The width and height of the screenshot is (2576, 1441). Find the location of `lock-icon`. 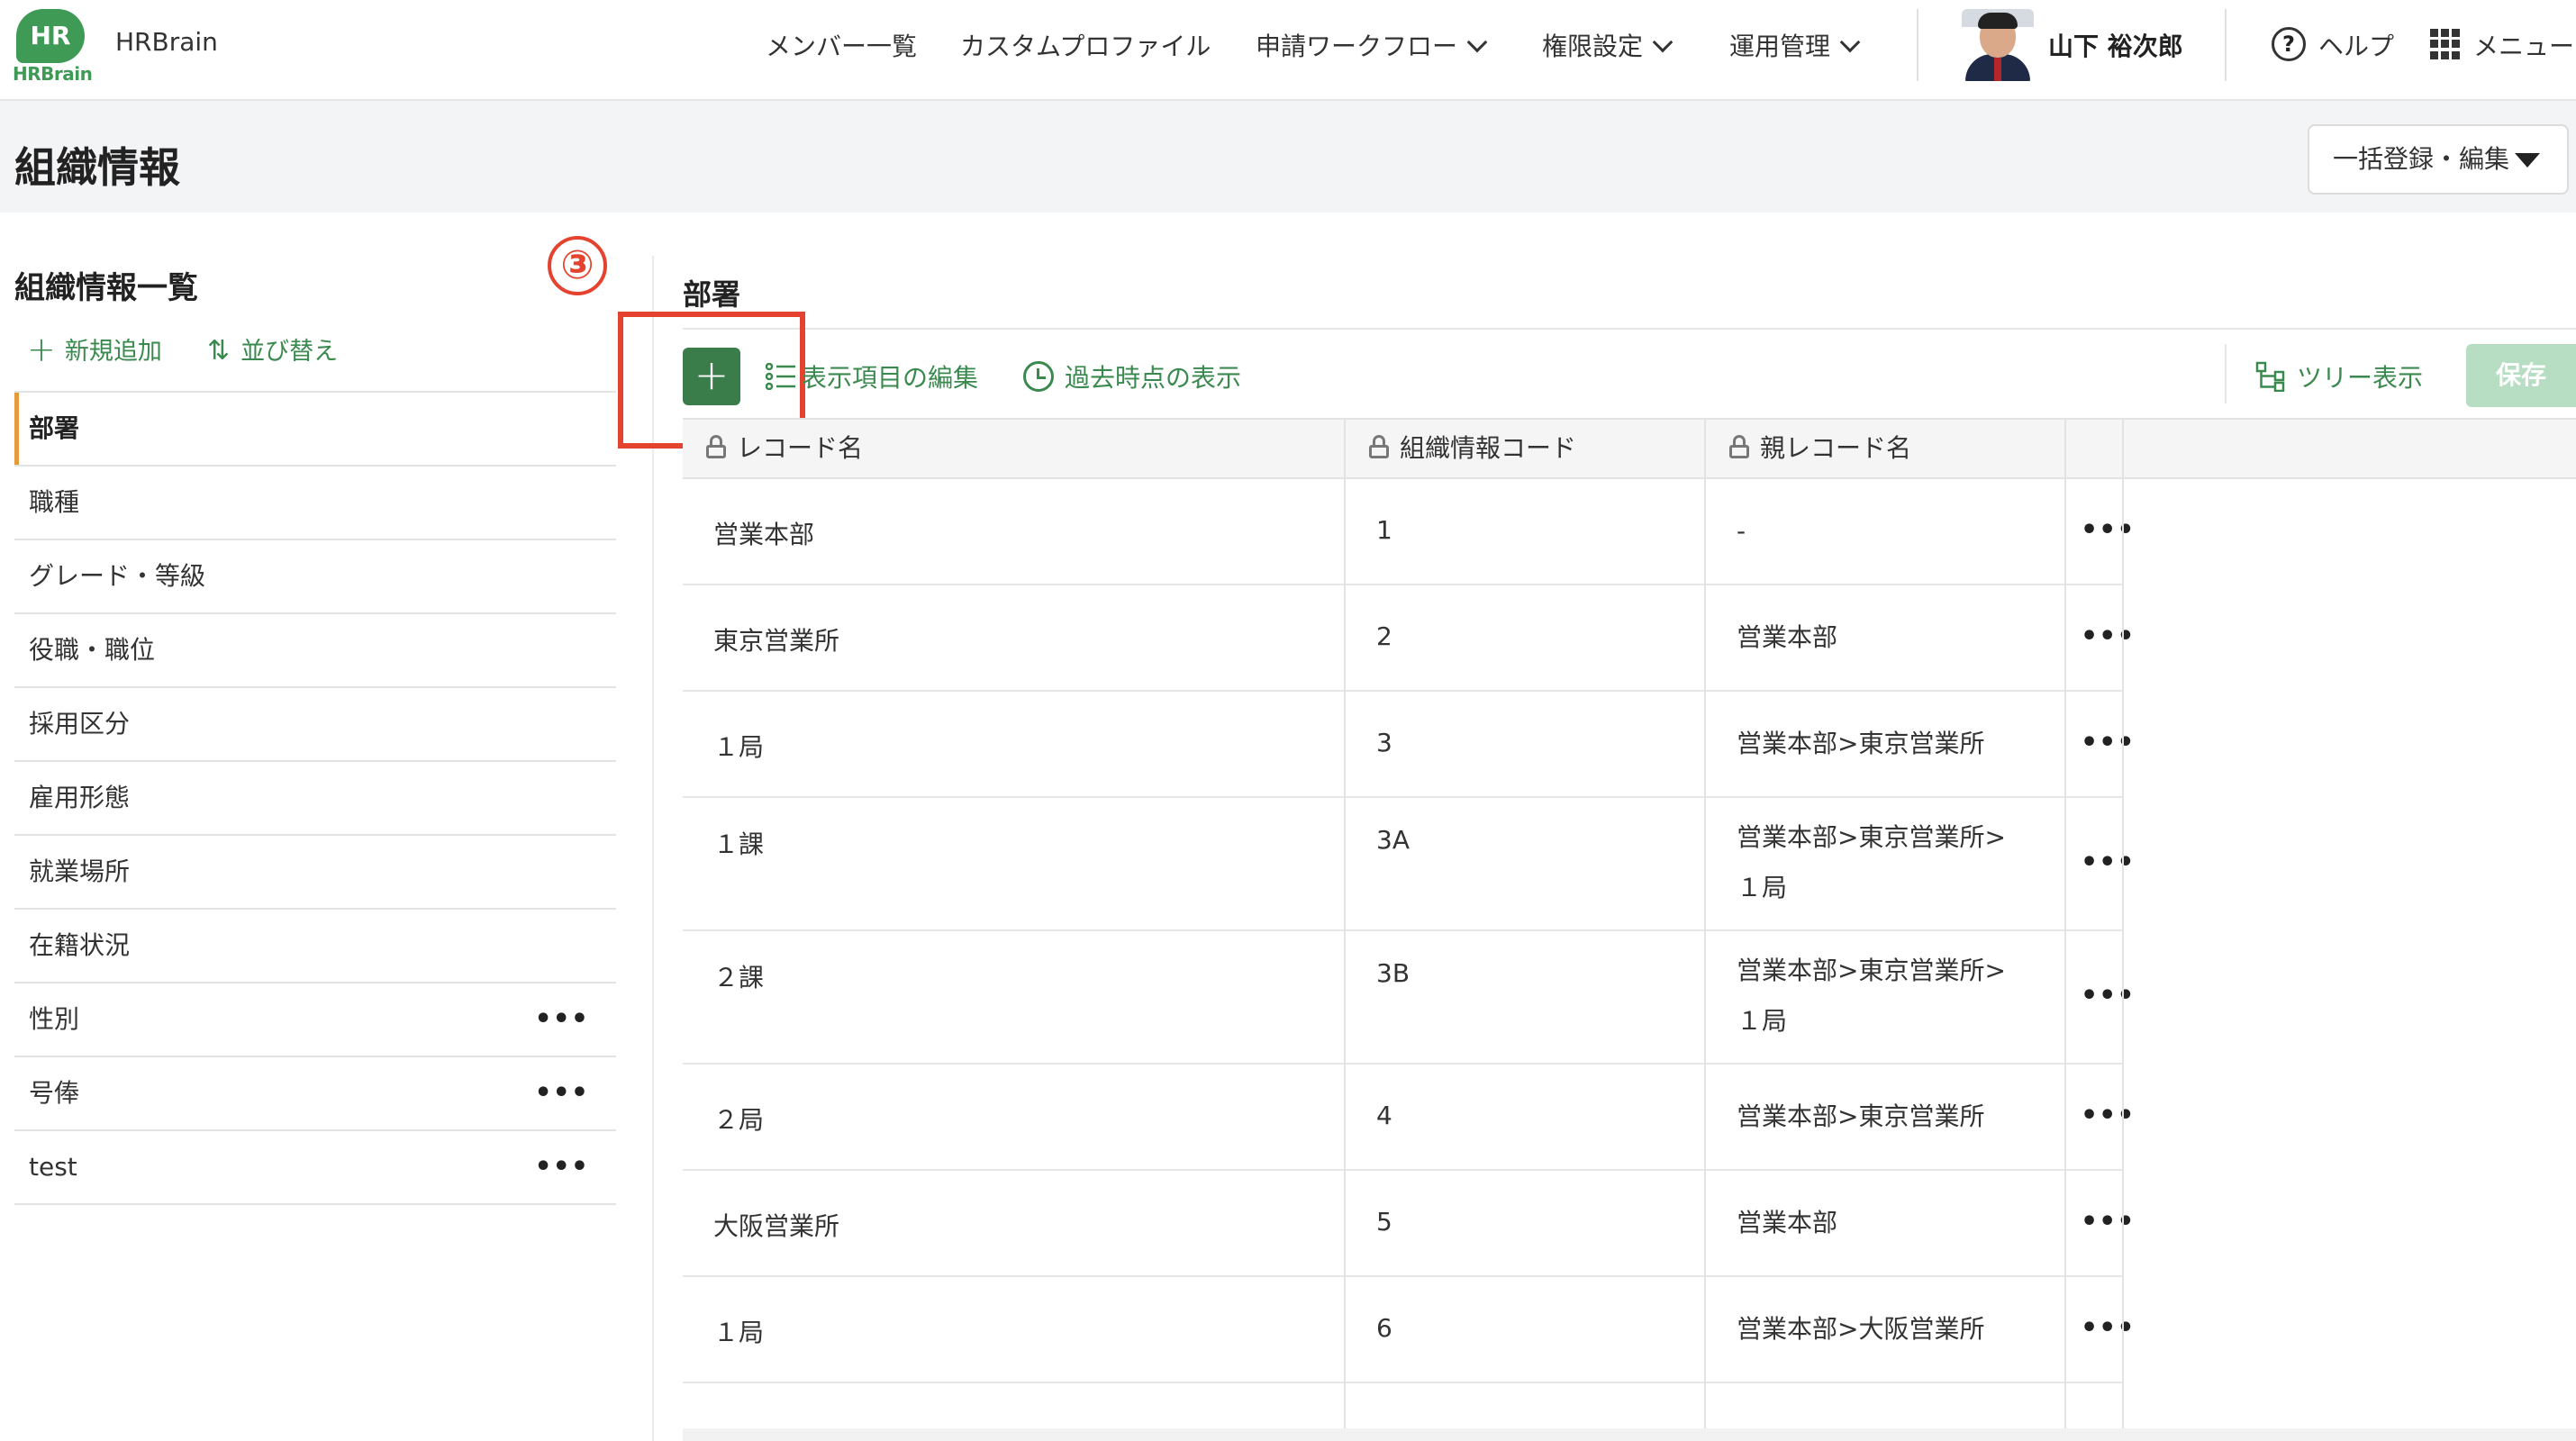

lock-icon is located at coordinates (1379, 446).